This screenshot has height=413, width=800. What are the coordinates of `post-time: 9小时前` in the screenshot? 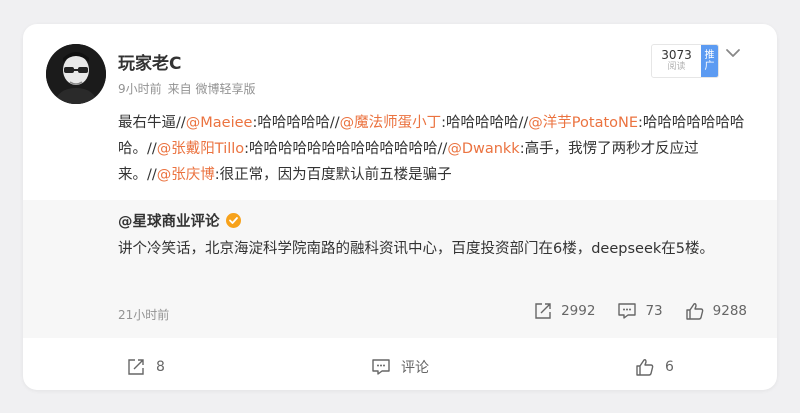 It's located at (140, 89).